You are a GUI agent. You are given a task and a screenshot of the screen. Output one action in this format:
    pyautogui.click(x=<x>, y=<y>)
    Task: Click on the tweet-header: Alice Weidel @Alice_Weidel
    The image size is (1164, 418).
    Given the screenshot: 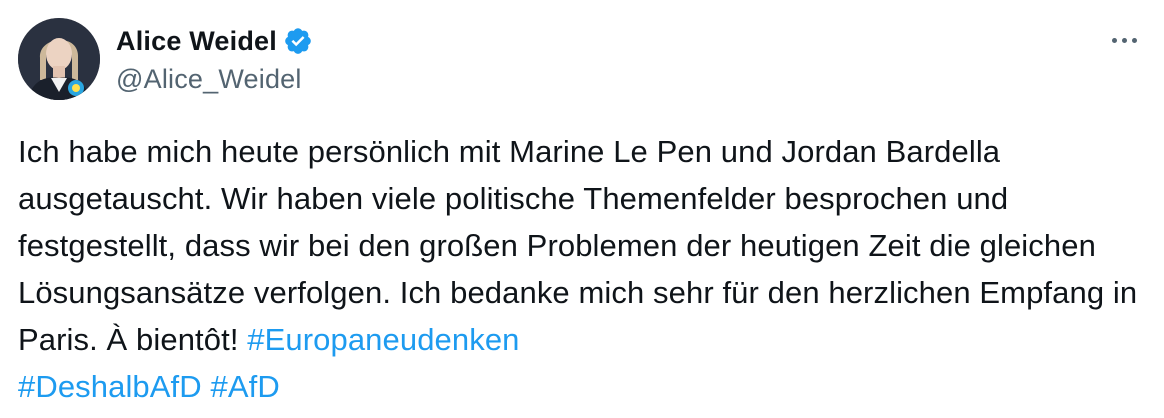 What is the action you would take?
    pyautogui.click(x=165, y=60)
    